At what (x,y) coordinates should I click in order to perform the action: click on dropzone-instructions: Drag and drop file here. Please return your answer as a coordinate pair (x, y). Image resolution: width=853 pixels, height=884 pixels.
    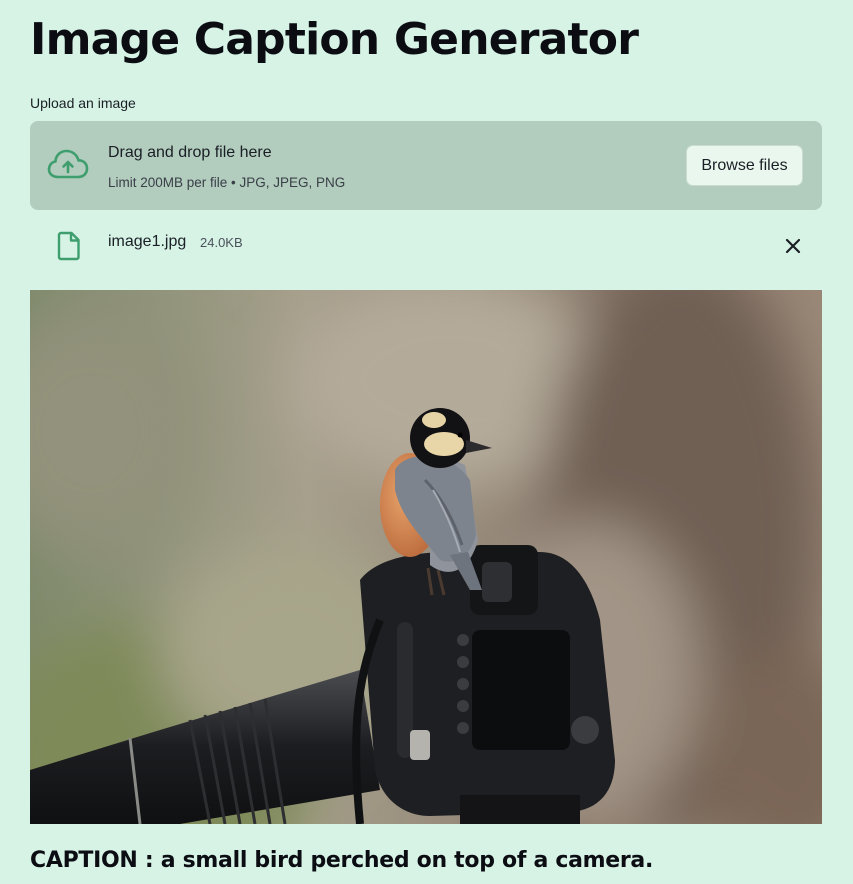
    Looking at the image, I should click on (190, 152).